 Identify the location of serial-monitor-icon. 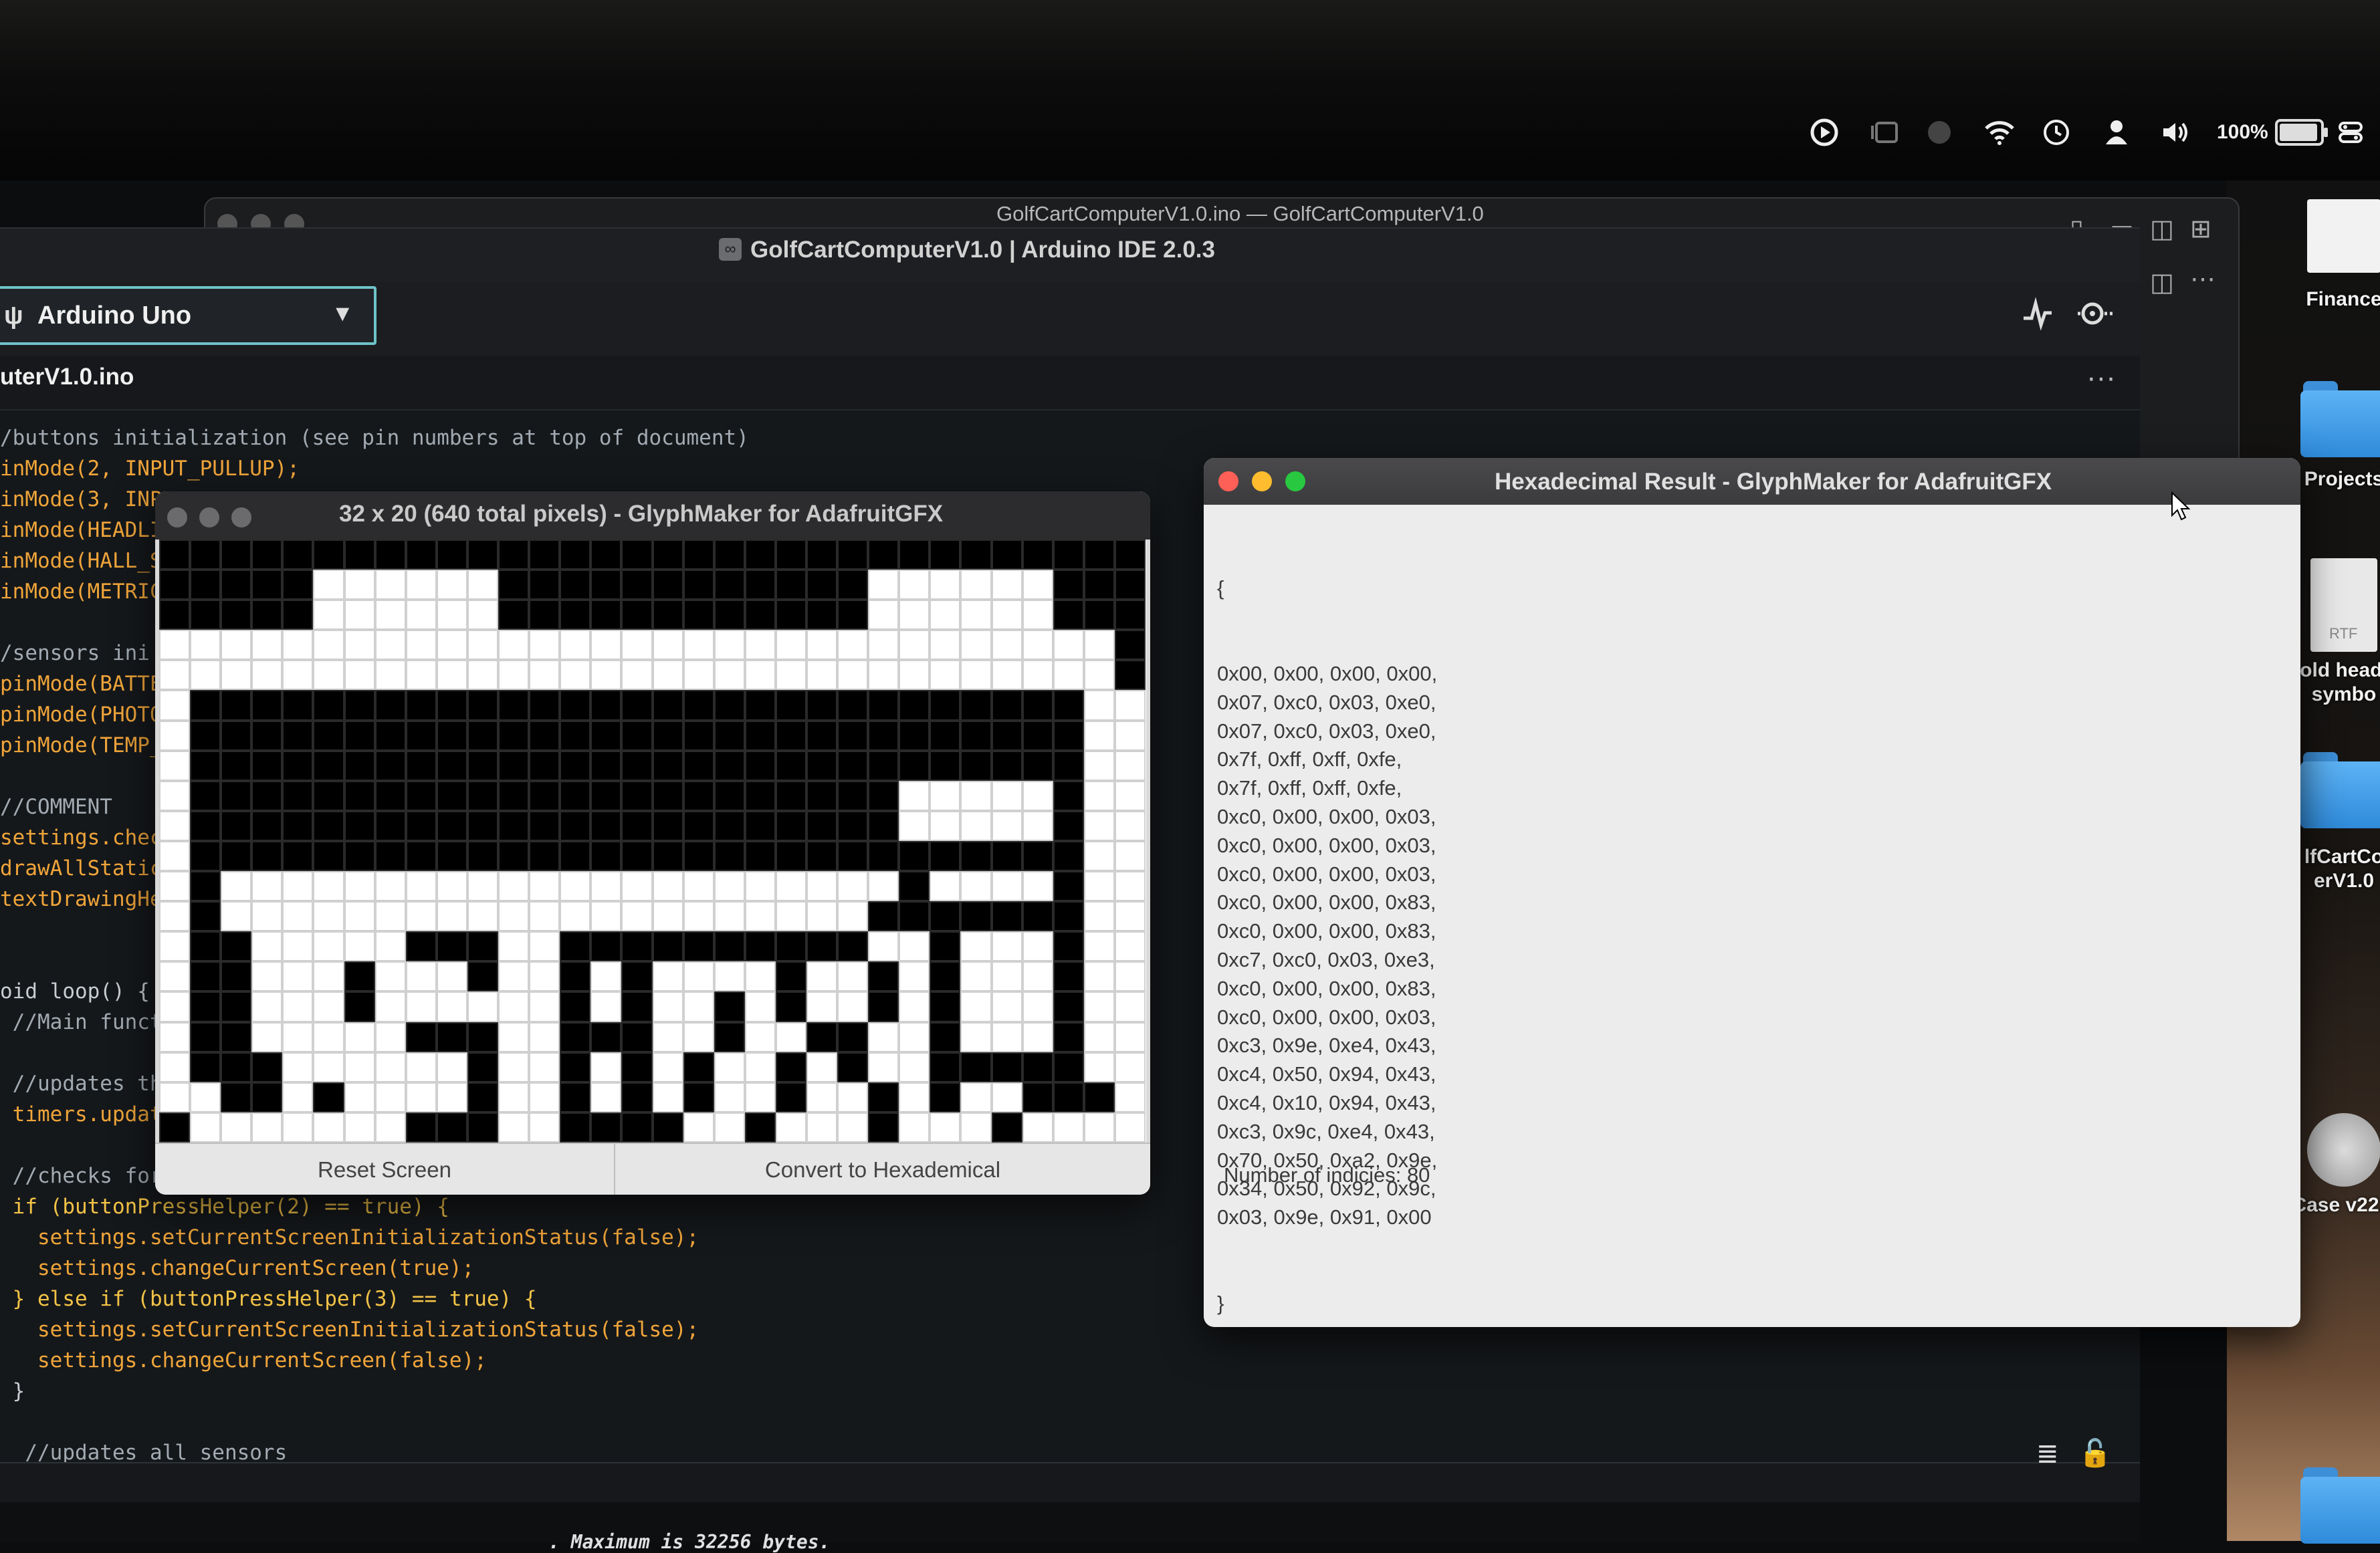
(2096, 318).